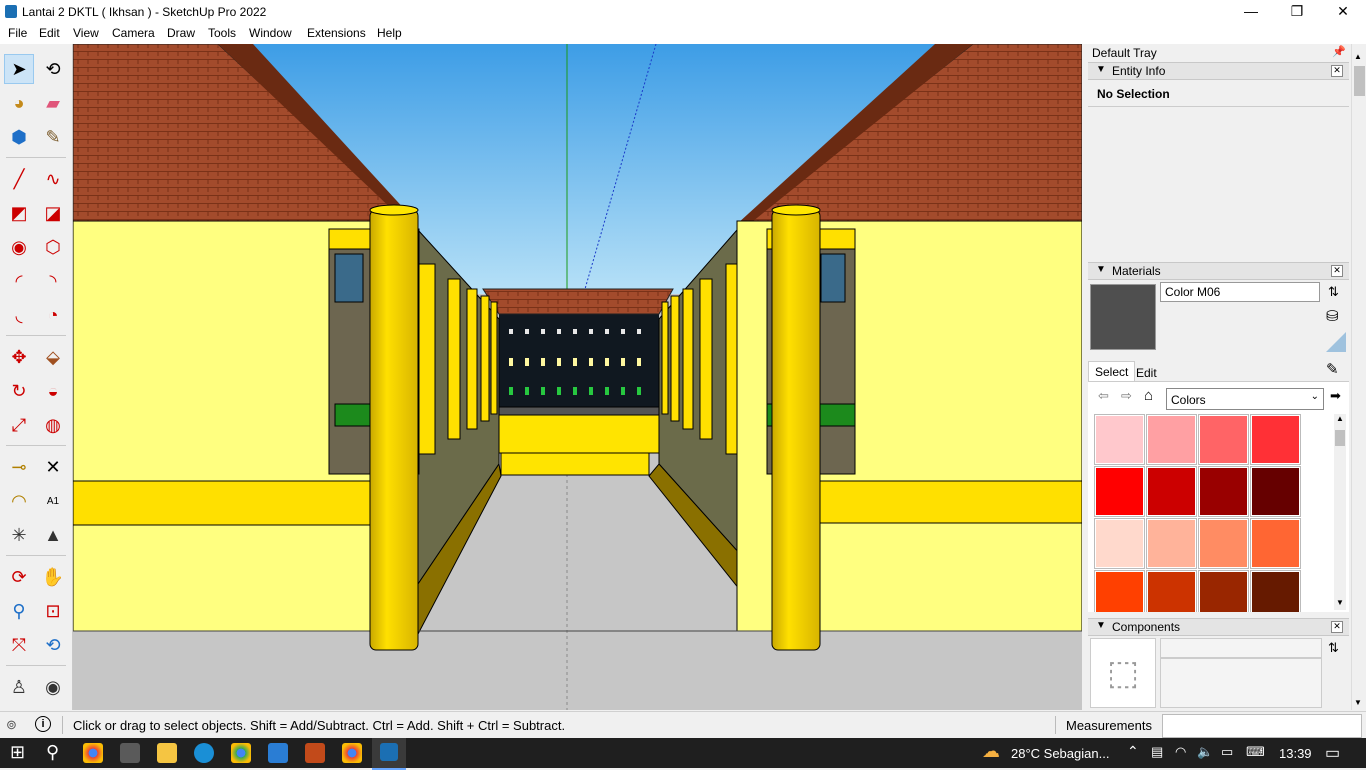  I want to click on home-icon: ⌂, so click(1148, 395).